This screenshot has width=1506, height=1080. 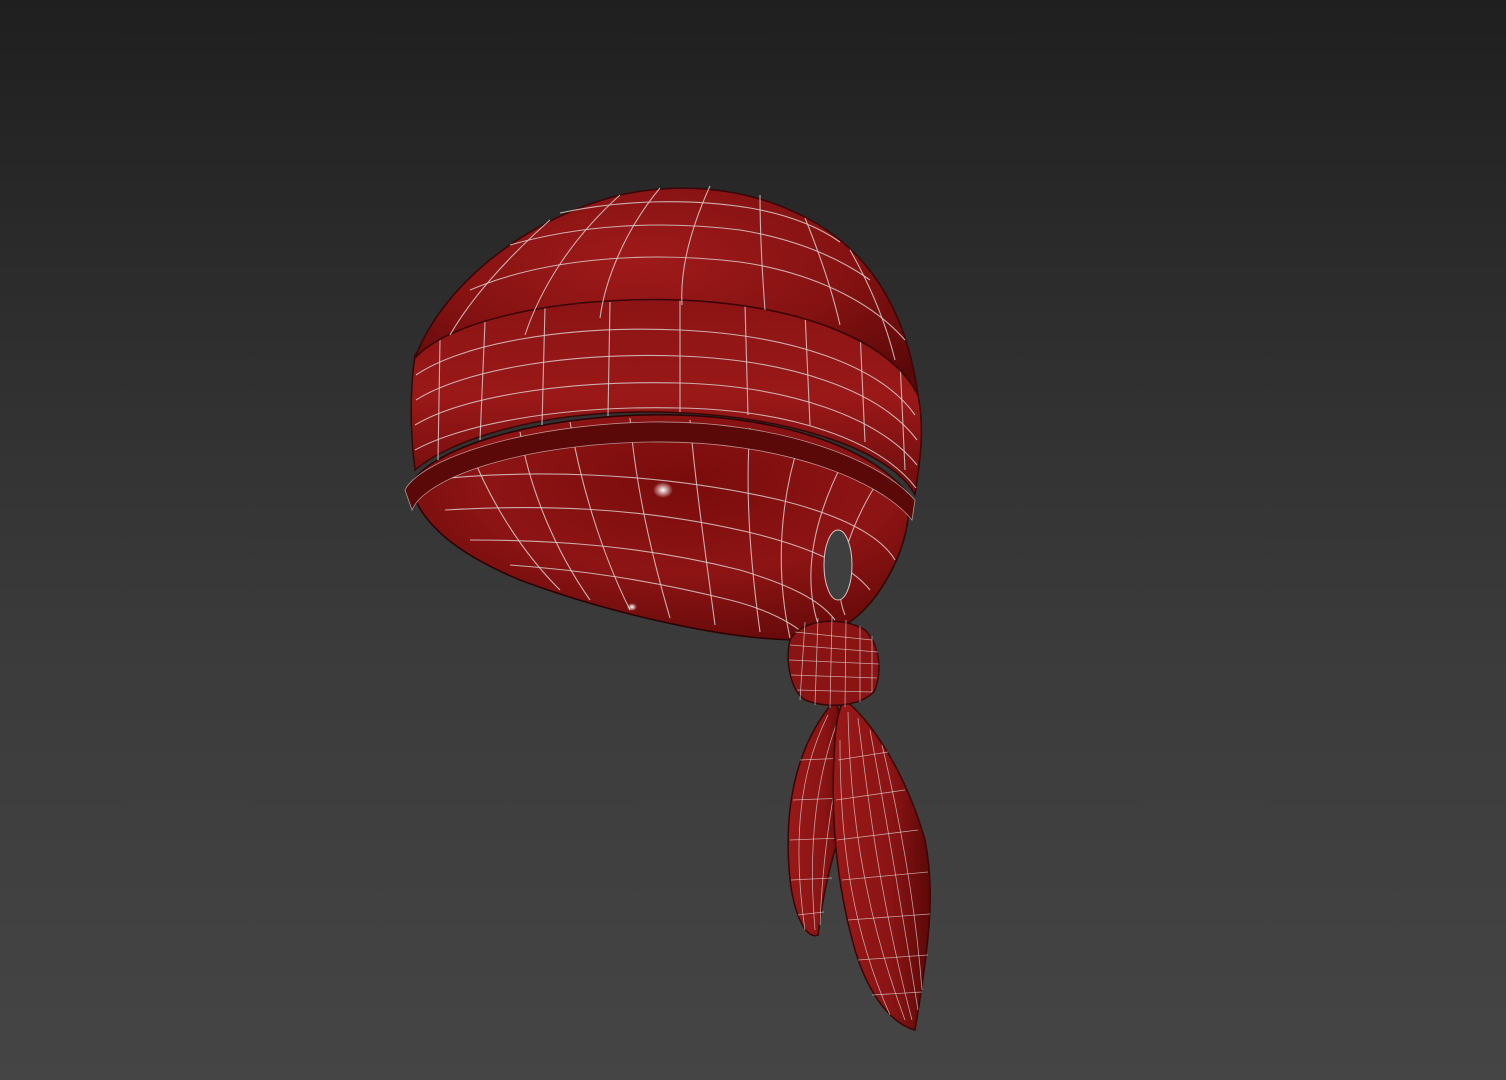 What do you see at coordinates (838, 565) in the screenshot?
I see `back-opening` at bounding box center [838, 565].